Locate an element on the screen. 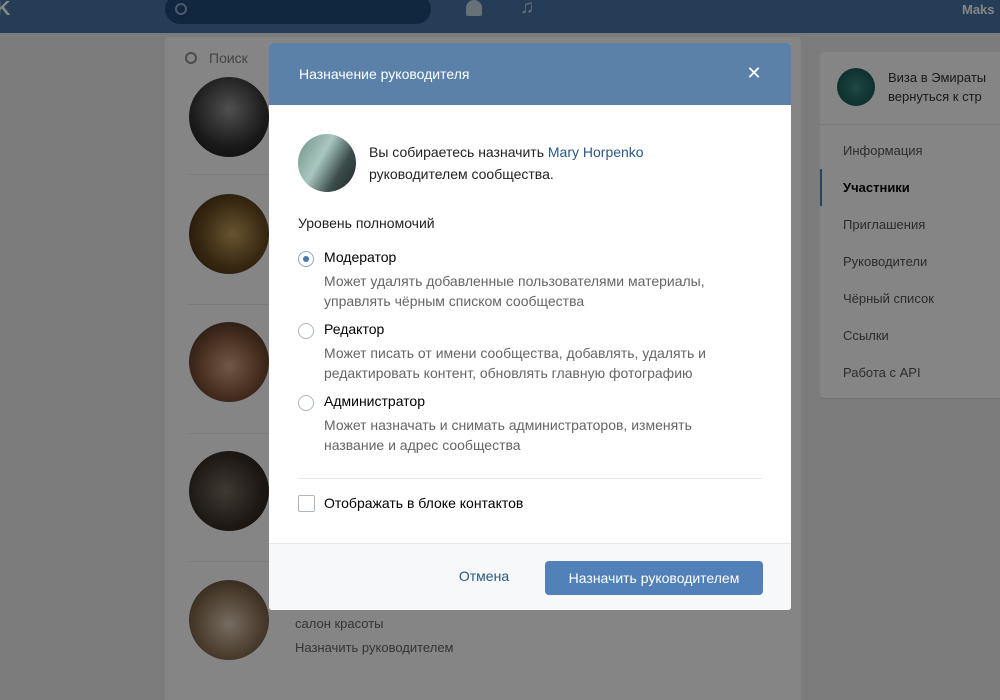  contacts-checkbox is located at coordinates (306, 503).